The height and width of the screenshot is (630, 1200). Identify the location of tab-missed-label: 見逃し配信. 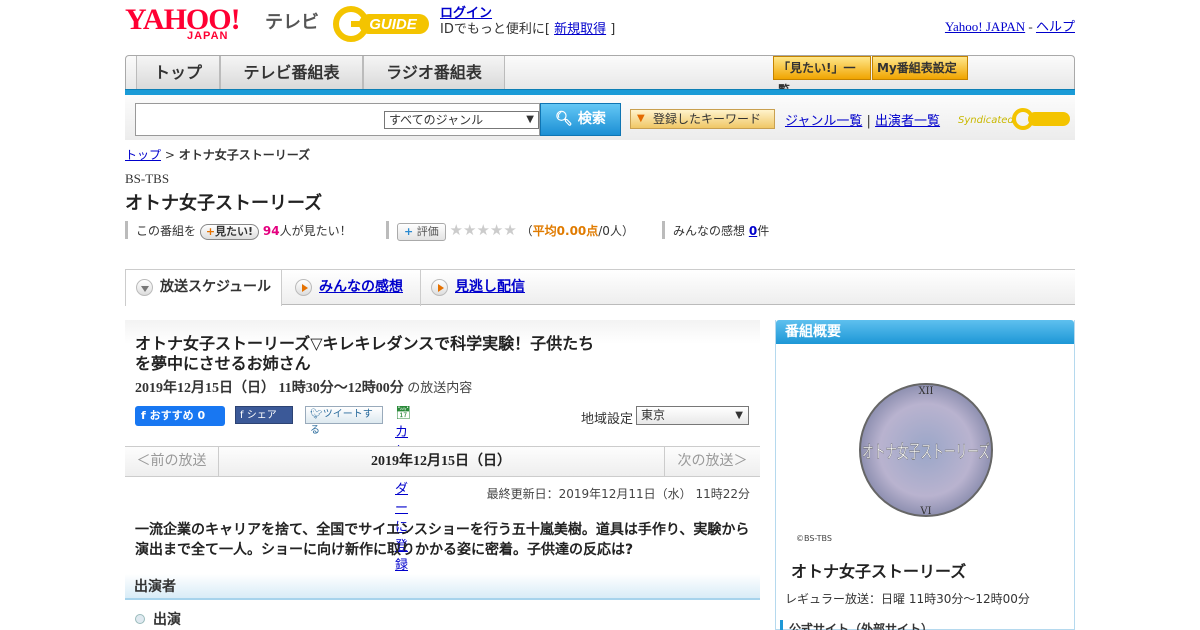
(490, 287).